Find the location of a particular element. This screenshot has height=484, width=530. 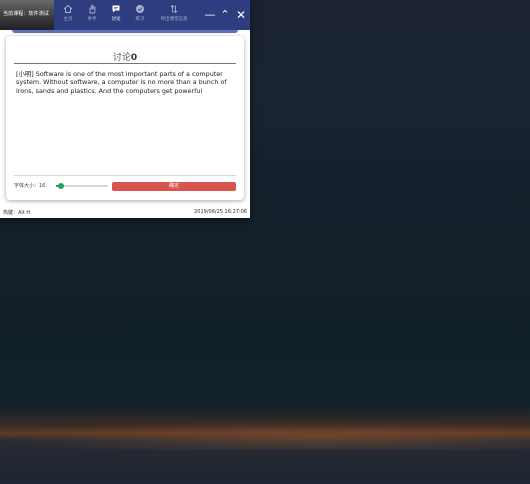

discussion-title: 讨论0 is located at coordinates (125, 56).